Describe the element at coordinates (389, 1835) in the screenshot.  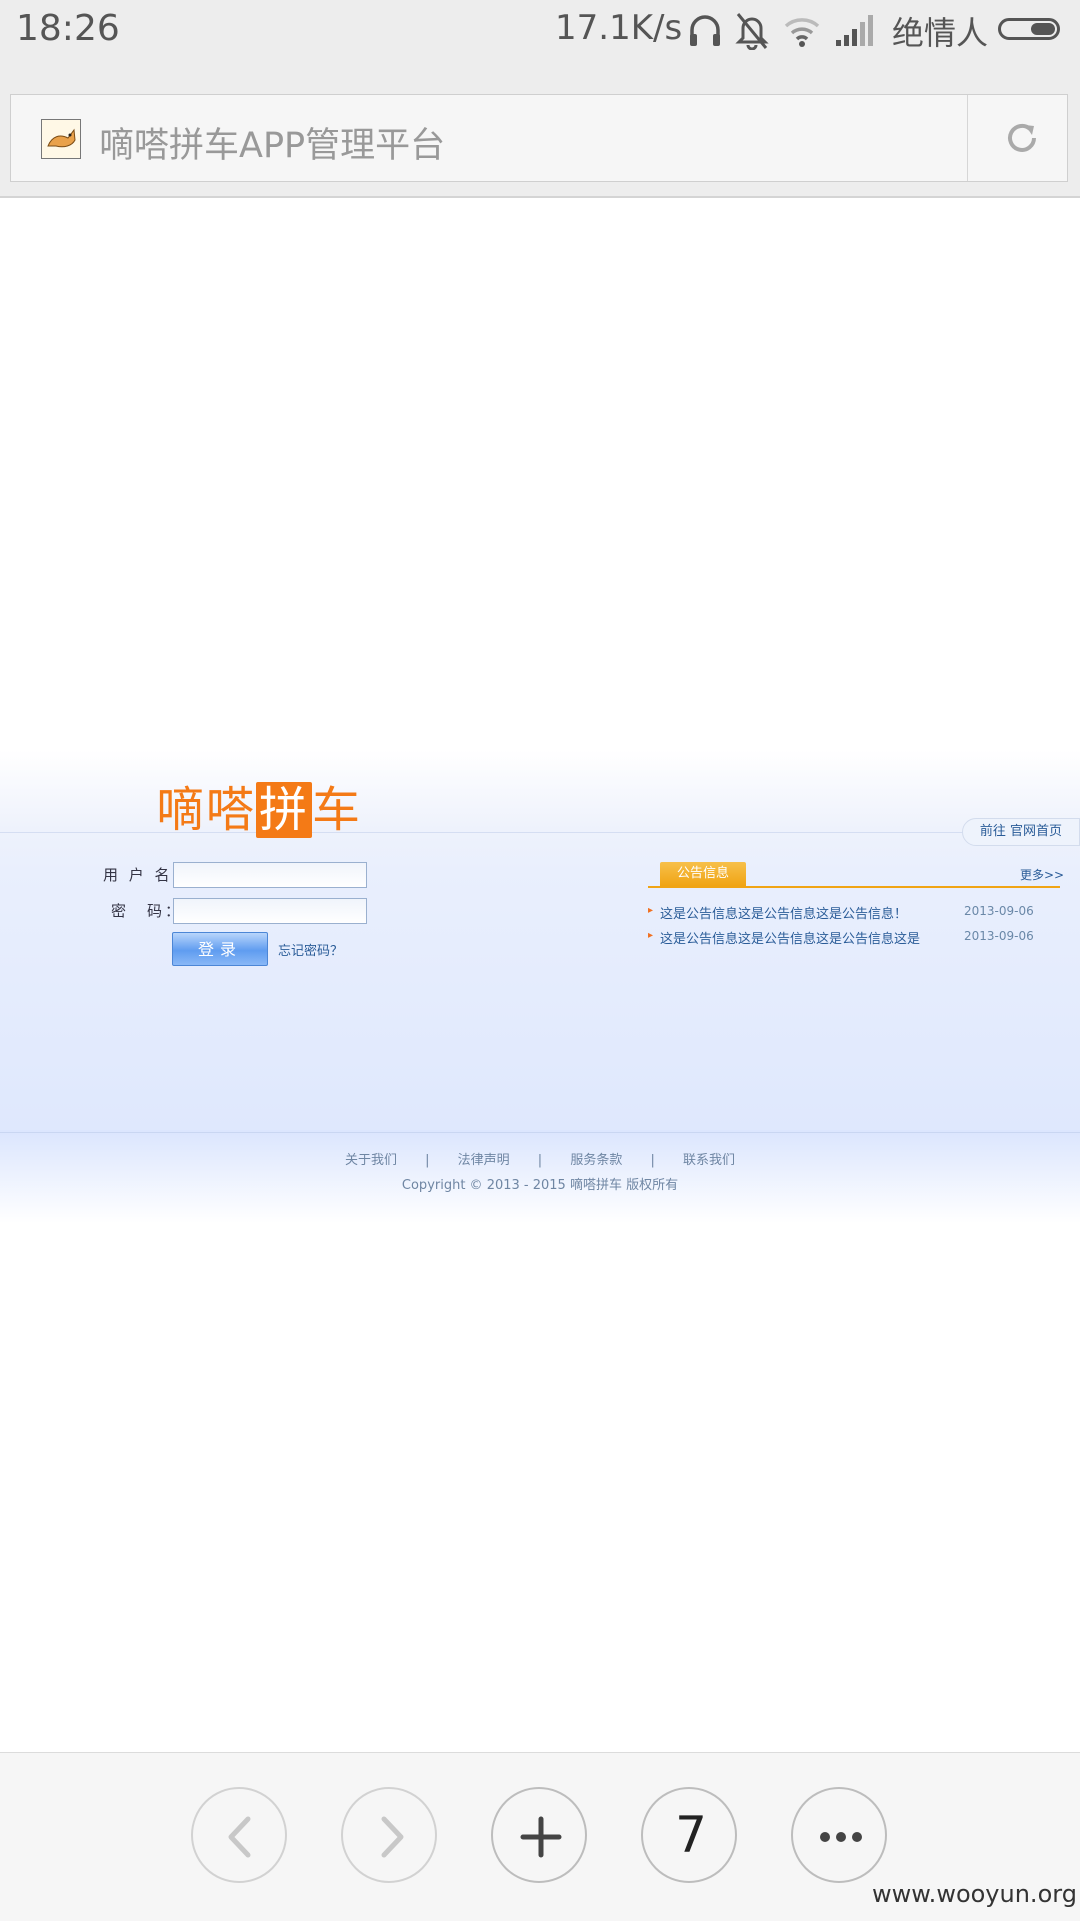
I see `forward-button` at that location.